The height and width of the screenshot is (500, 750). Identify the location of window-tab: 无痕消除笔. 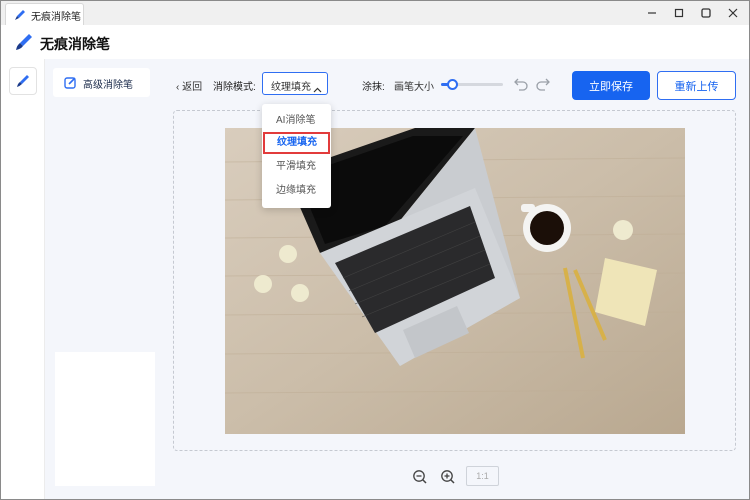
(44, 14).